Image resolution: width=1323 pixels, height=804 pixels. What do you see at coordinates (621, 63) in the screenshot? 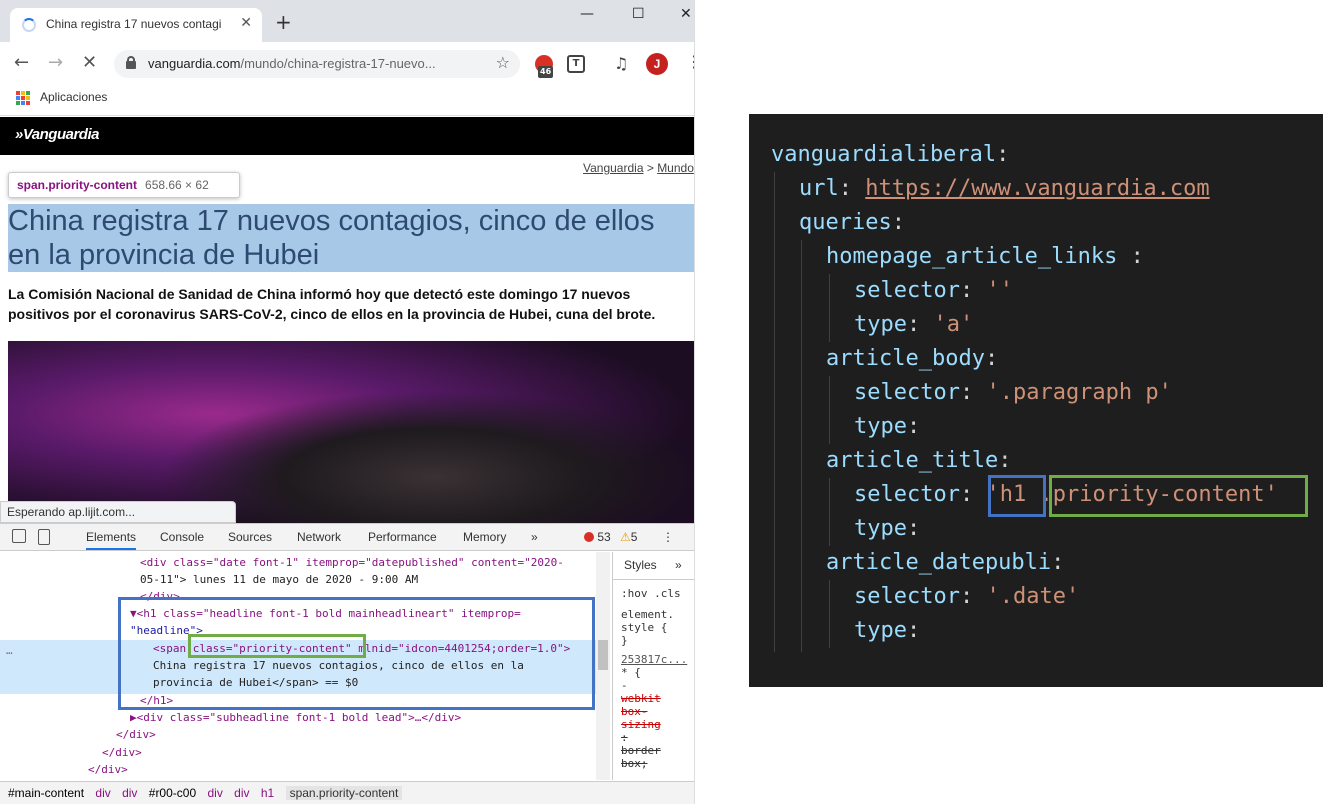
I see `media-control-icon: ♫` at bounding box center [621, 63].